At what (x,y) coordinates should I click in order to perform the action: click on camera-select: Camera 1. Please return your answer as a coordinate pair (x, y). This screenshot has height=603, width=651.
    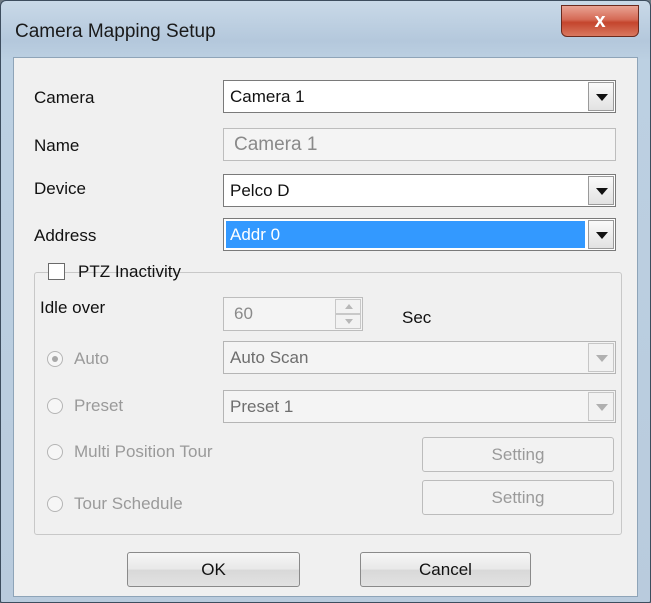
    Looking at the image, I should click on (419, 96).